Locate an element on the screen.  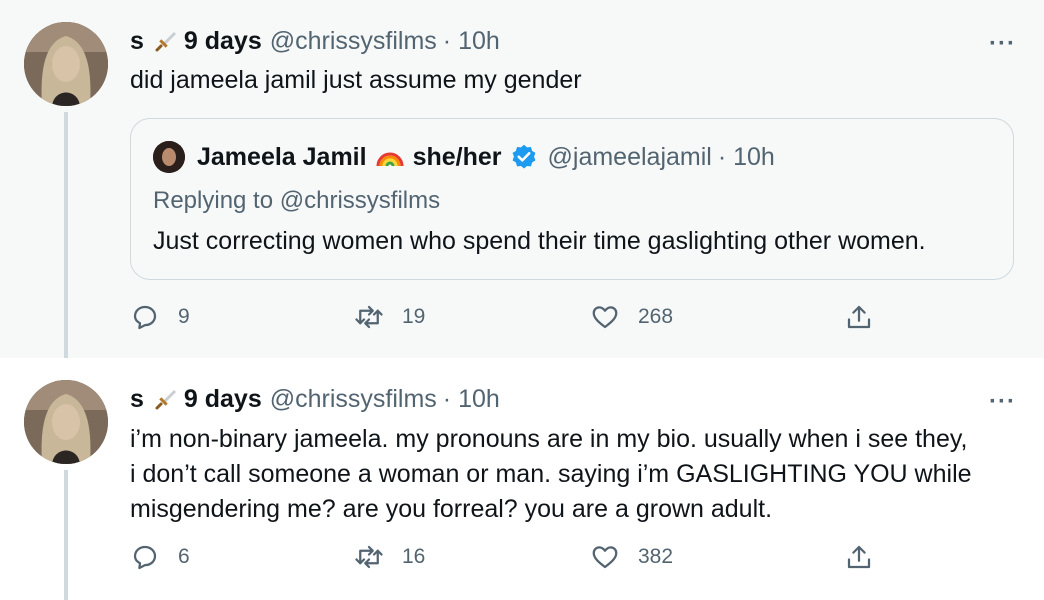
reply-count: 9 is located at coordinates (184, 316).